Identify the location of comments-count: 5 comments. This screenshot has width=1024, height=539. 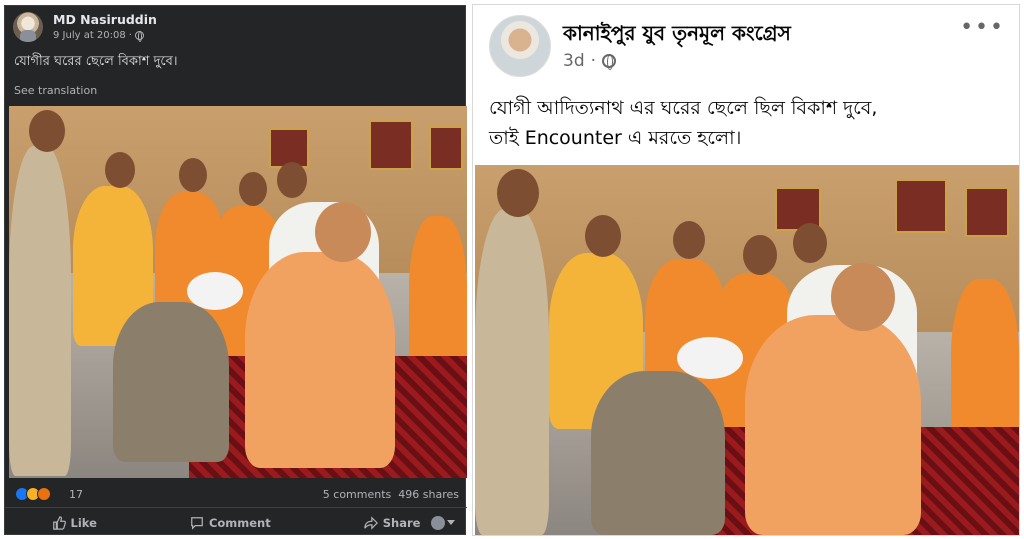
(357, 494).